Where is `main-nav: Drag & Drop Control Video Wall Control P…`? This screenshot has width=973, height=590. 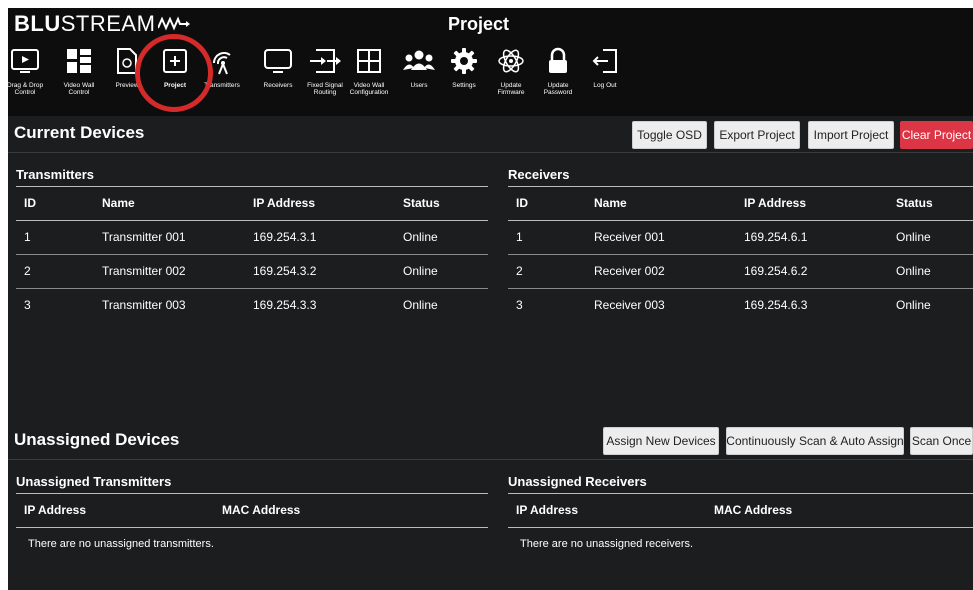
main-nav: Drag & Drop Control Video Wall Control P… is located at coordinates (328, 79).